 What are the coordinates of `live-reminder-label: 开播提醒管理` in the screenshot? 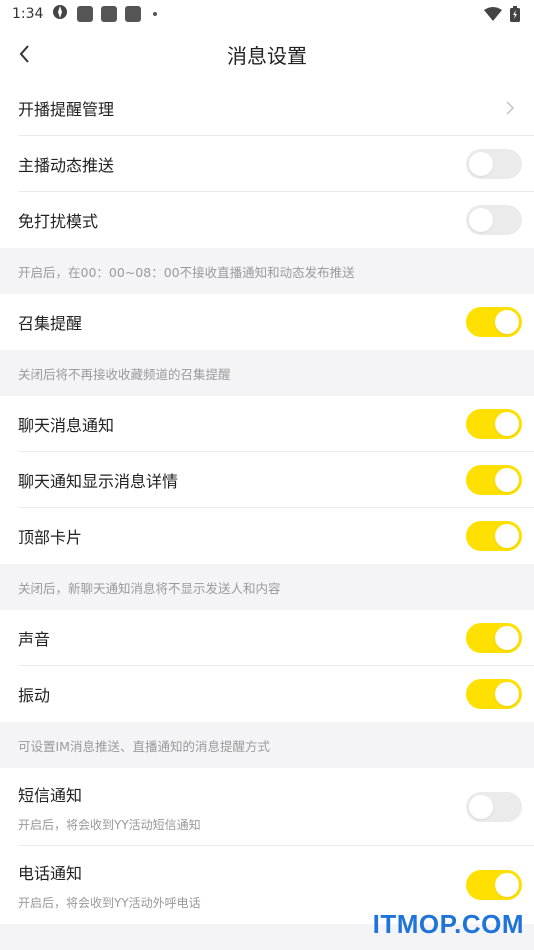 It's located at (66, 109).